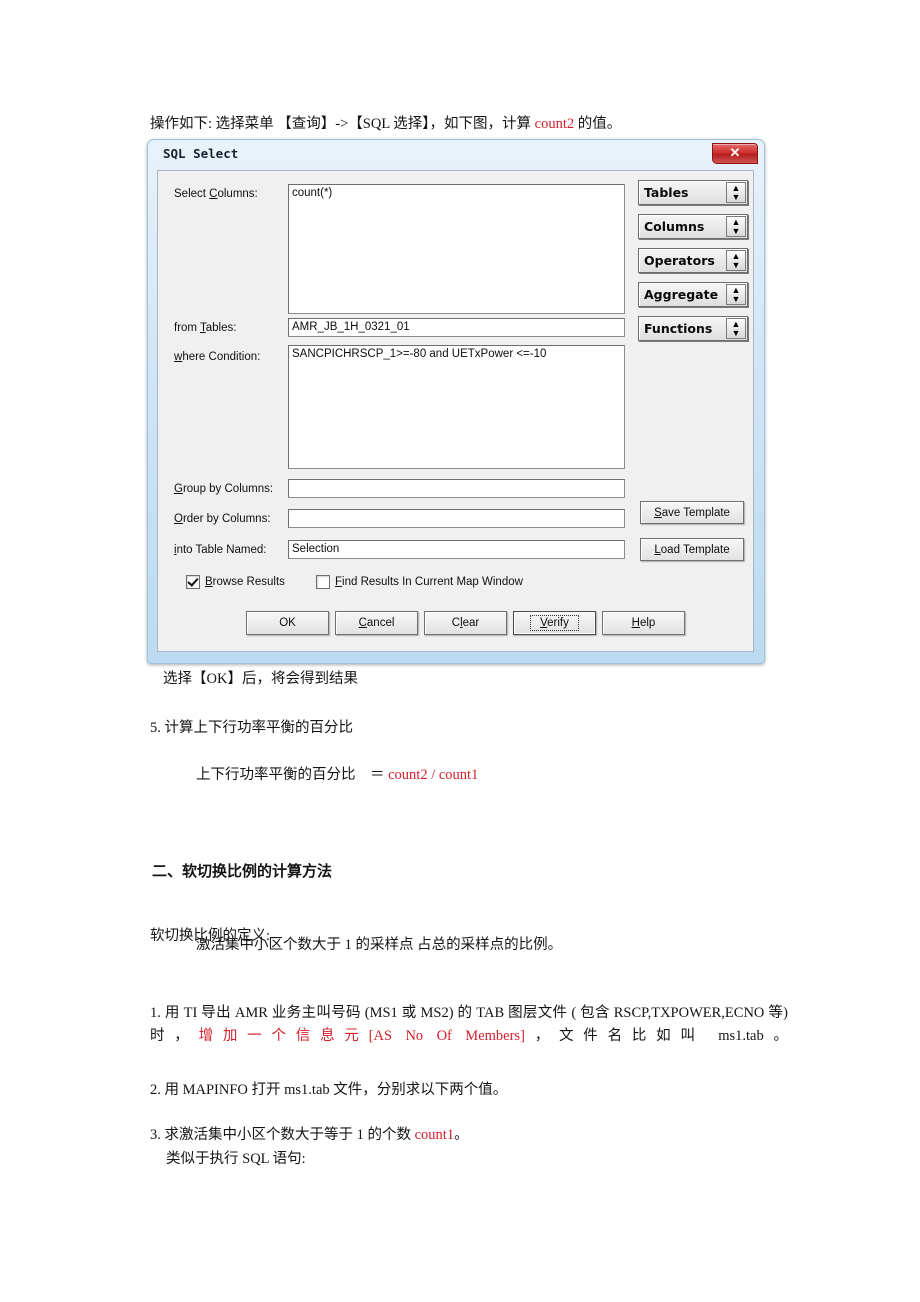 Image resolution: width=920 pixels, height=1302 pixels. What do you see at coordinates (380, 623) in the screenshot?
I see `post: ancel` at bounding box center [380, 623].